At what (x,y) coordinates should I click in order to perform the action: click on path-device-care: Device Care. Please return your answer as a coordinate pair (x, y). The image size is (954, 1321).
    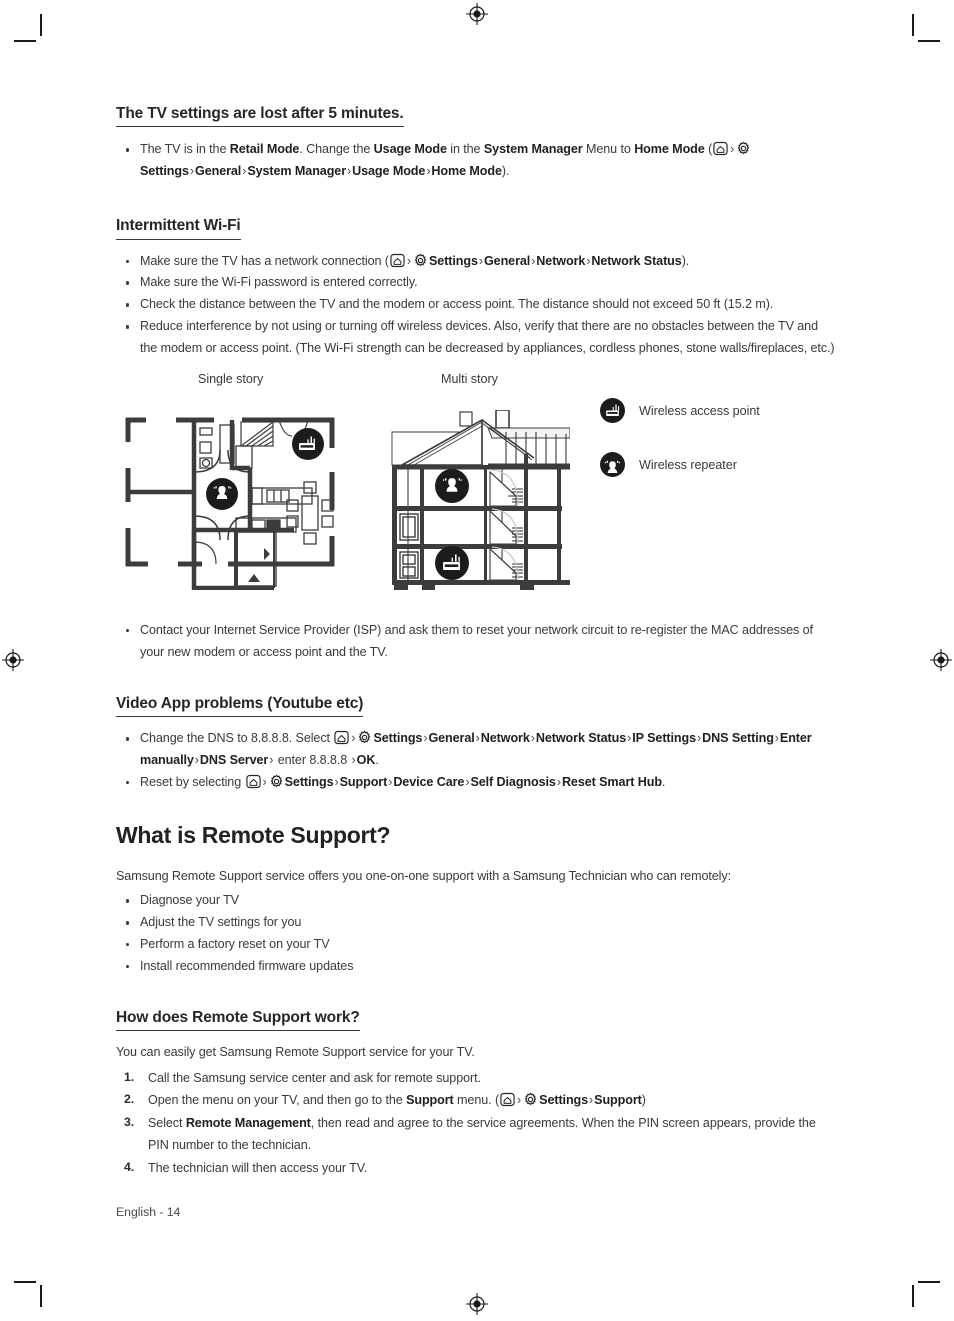
    Looking at the image, I should click on (429, 782).